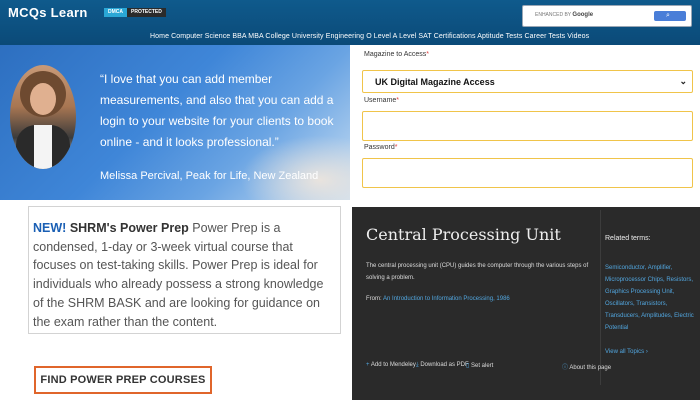 This screenshot has width=700, height=400. What do you see at coordinates (48, 12) in the screenshot?
I see `site-logo: MCQs Learn` at bounding box center [48, 12].